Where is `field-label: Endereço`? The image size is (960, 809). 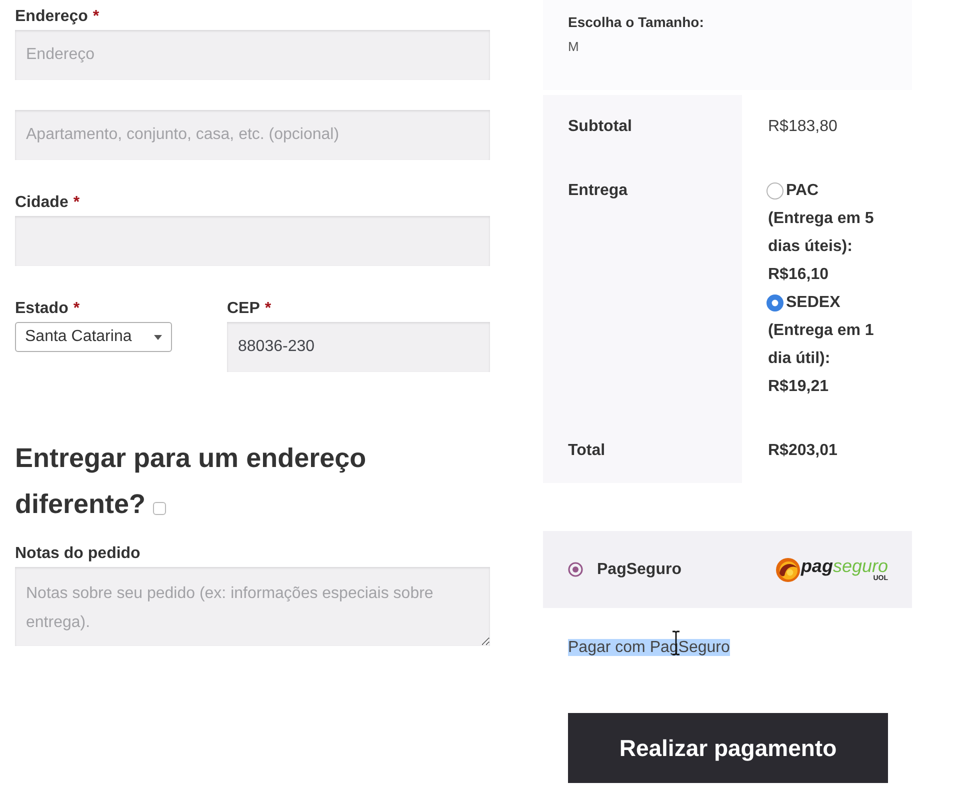
field-label: Endereço is located at coordinates (51, 16).